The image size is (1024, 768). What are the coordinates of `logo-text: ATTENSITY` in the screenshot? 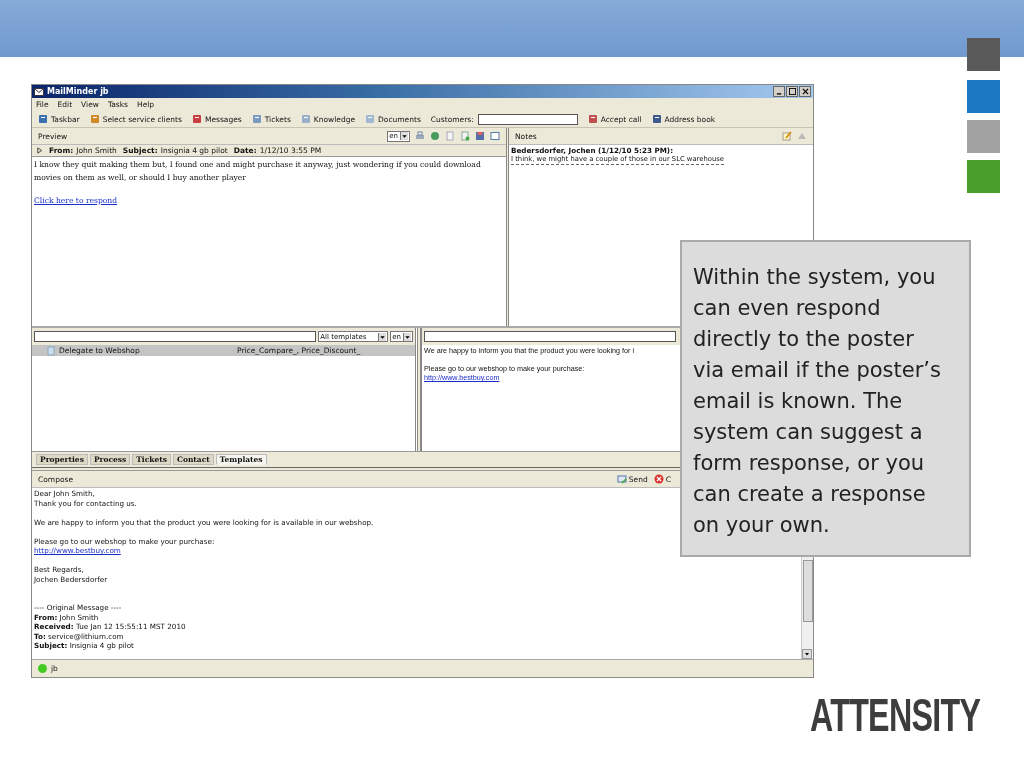 It's located at (895, 715).